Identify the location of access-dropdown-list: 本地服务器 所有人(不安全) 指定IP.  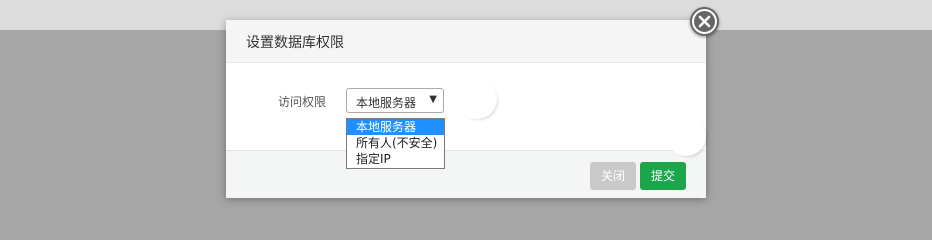
(395, 143).